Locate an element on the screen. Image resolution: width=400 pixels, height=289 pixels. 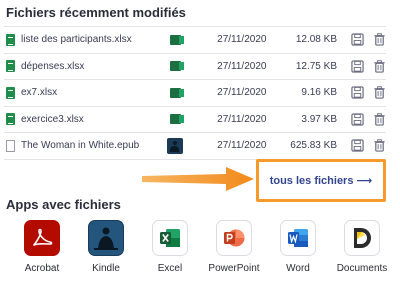
file-name: dépenses.xlsx is located at coordinates (52, 66).